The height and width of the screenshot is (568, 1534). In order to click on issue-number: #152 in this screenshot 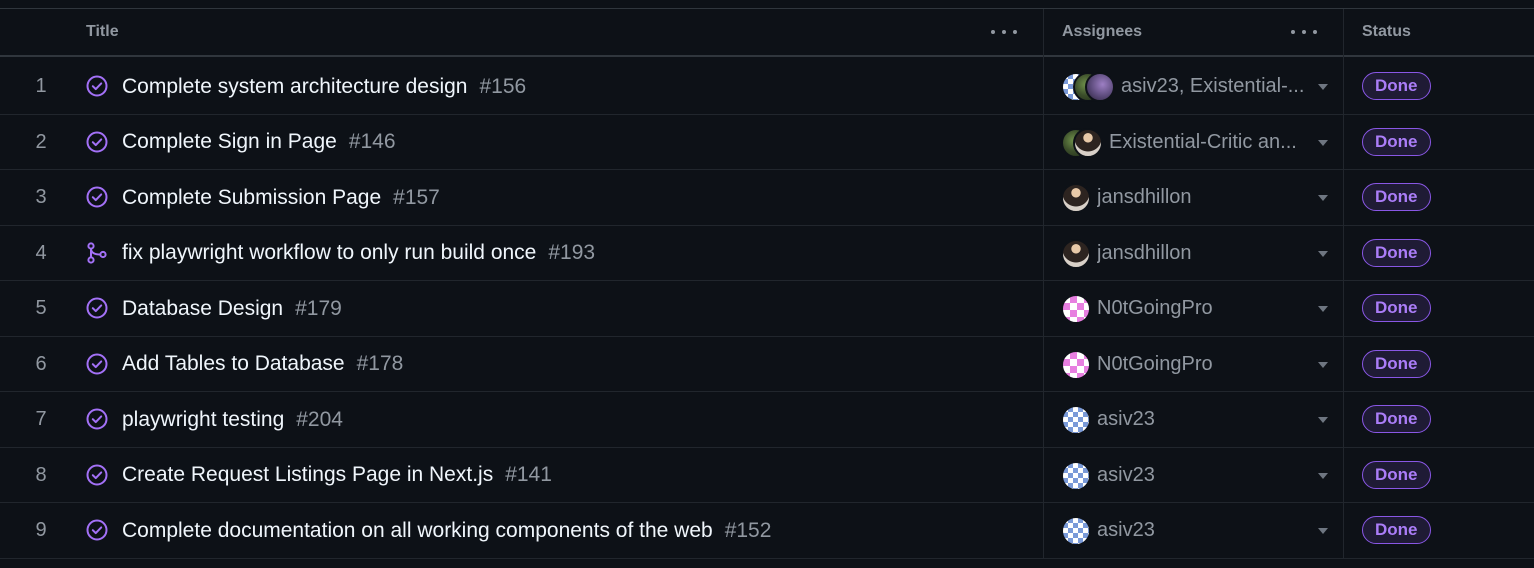, I will do `click(748, 530)`.